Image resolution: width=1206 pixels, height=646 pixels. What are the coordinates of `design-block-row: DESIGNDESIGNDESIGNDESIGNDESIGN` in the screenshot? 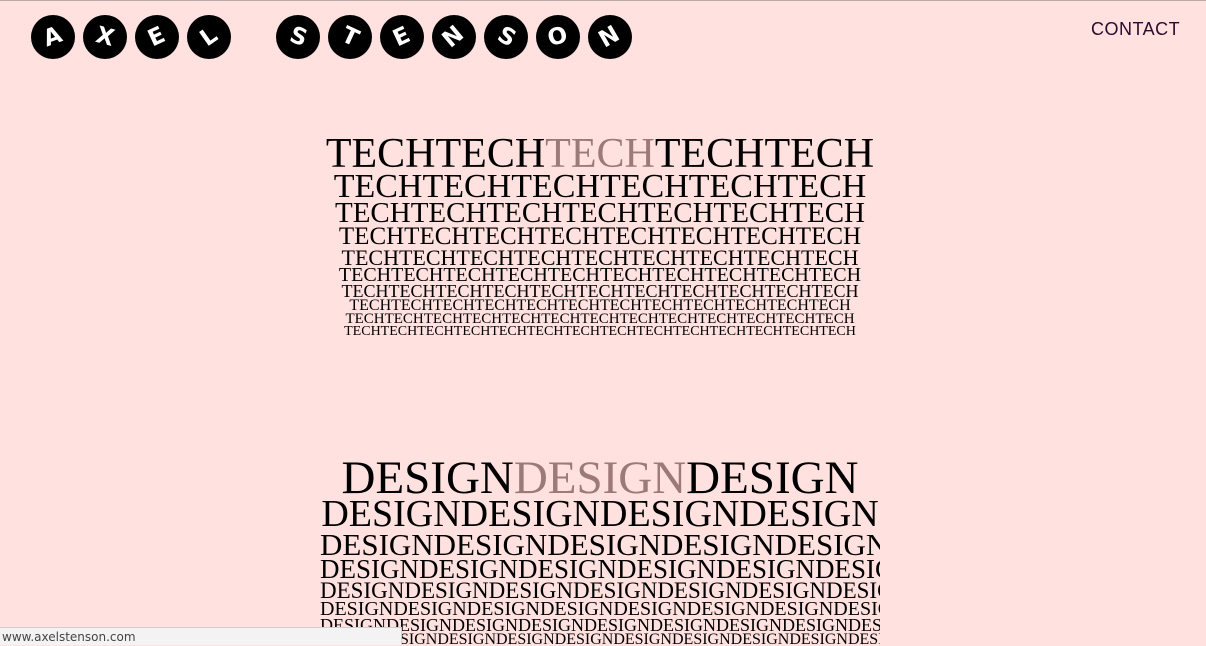 It's located at (600, 544).